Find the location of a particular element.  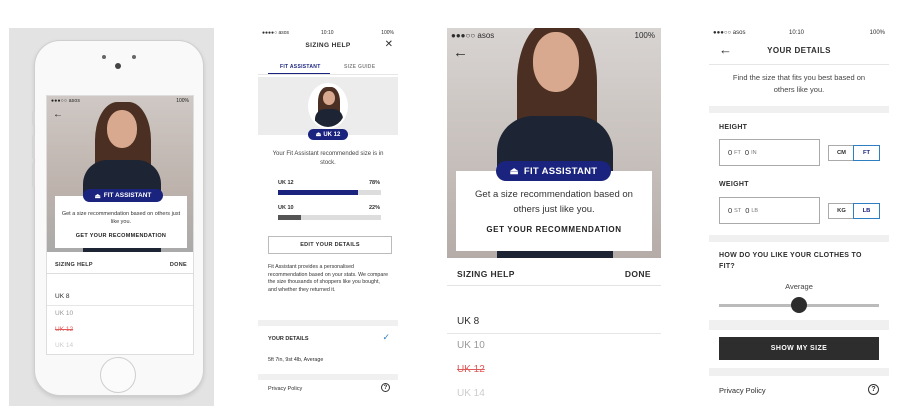

size-bar-label: UK 10 is located at coordinates (286, 208).